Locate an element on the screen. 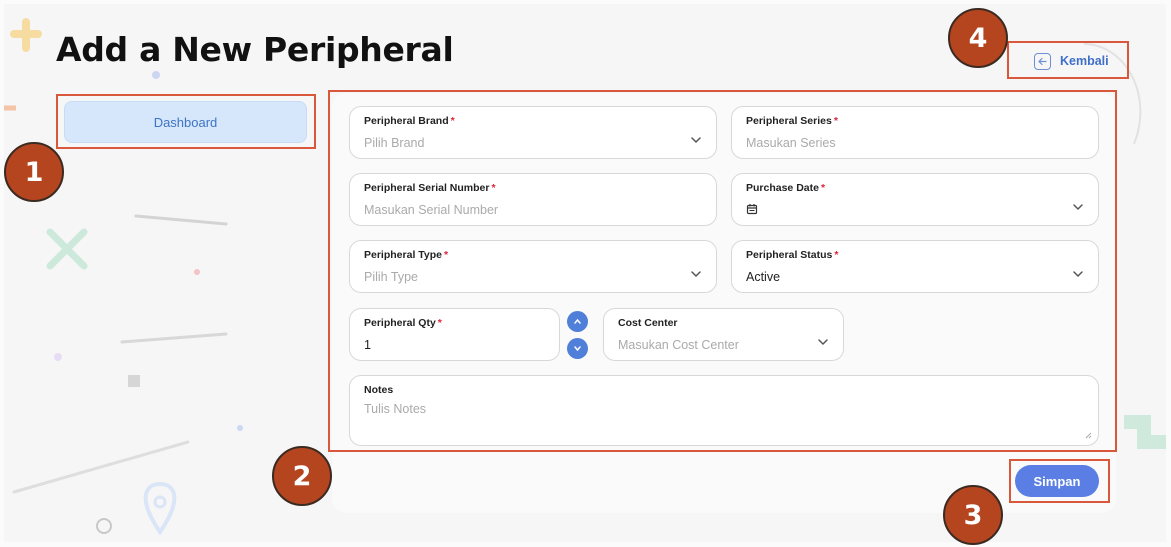 This screenshot has height=547, width=1171. purchase-date-label: Purchase Date * is located at coordinates (786, 188).